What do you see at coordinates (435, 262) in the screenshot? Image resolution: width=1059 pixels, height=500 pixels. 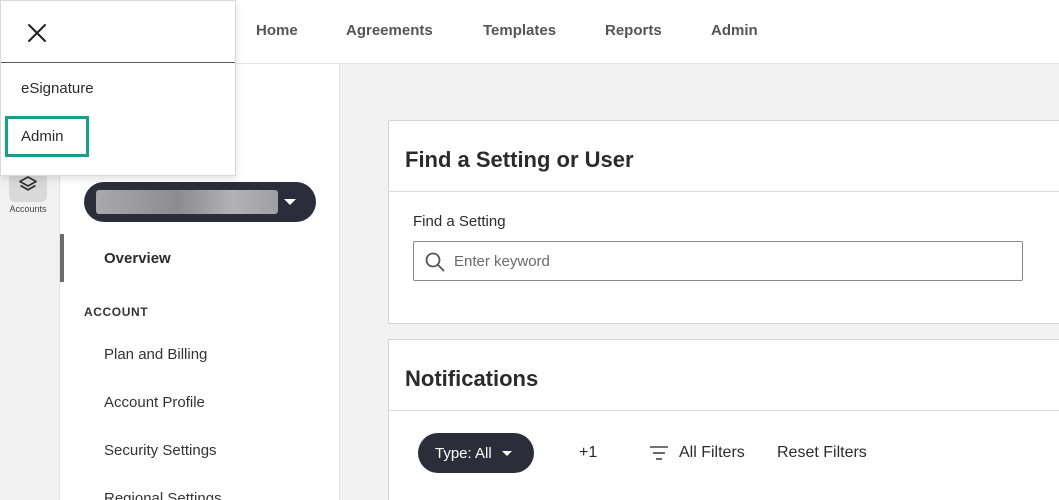 I see `search-icon` at bounding box center [435, 262].